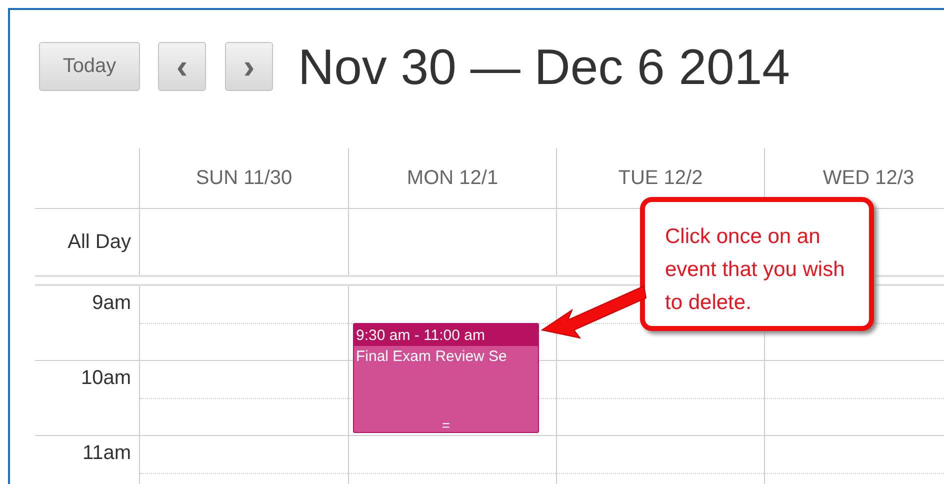 This screenshot has width=944, height=484. What do you see at coordinates (446, 425) in the screenshot?
I see `resize-handle: =` at bounding box center [446, 425].